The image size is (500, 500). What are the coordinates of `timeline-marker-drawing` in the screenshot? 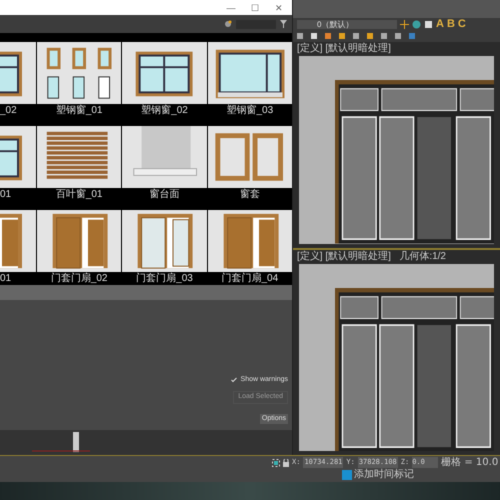 It's located at (62, 443).